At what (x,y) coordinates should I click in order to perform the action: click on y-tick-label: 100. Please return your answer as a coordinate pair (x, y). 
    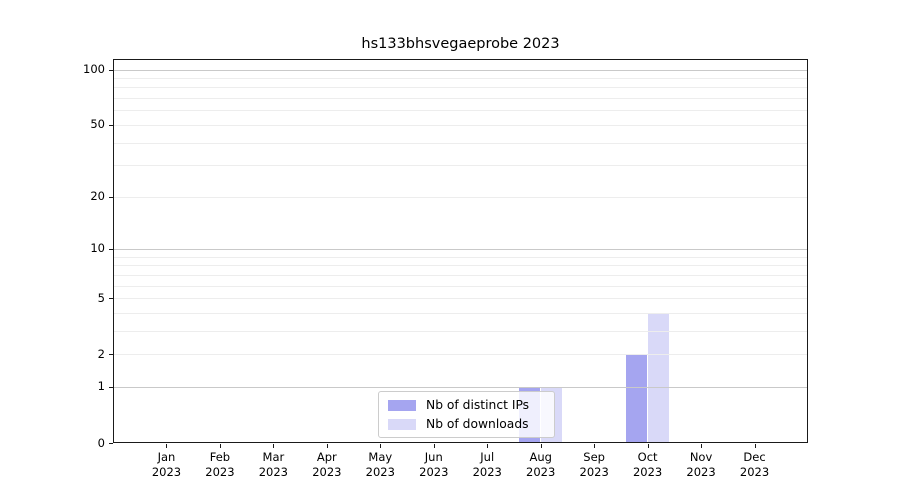
    Looking at the image, I should click on (94, 69).